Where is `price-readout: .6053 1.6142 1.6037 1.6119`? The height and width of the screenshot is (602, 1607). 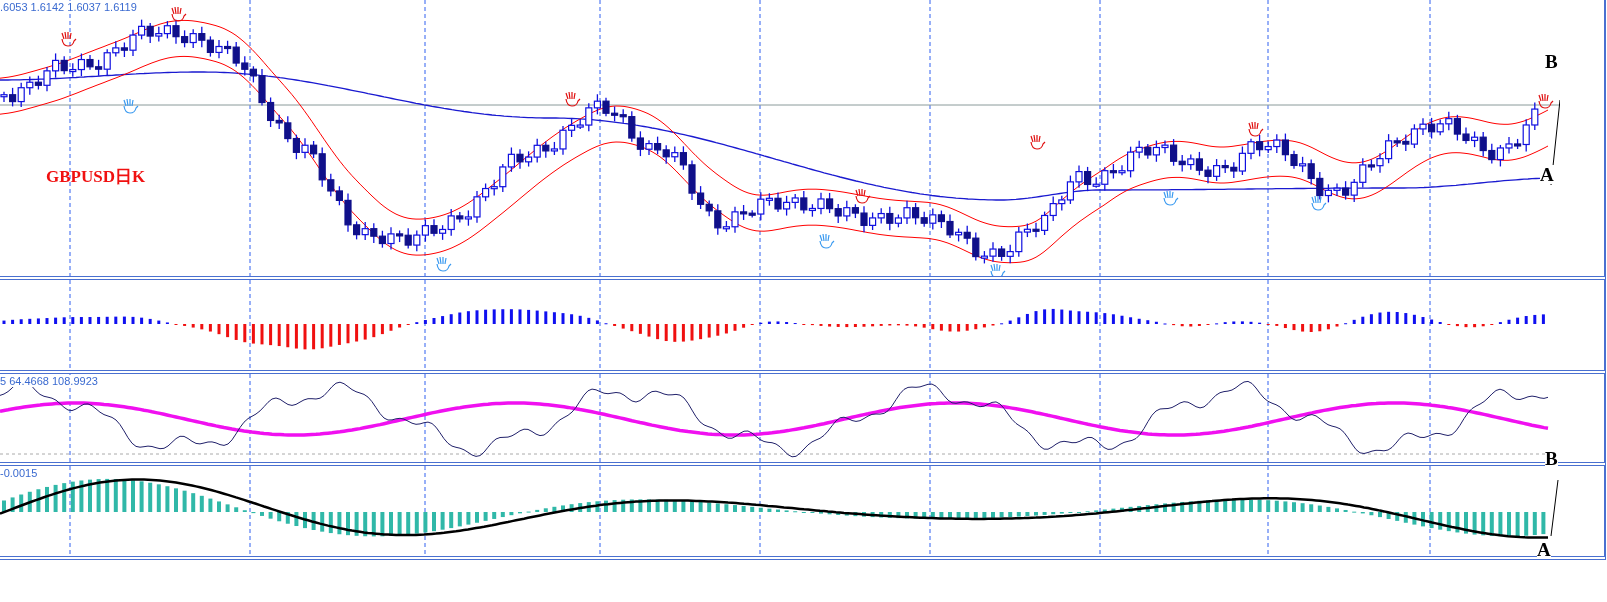 price-readout: .6053 1.6142 1.6037 1.6119 is located at coordinates (68, 7).